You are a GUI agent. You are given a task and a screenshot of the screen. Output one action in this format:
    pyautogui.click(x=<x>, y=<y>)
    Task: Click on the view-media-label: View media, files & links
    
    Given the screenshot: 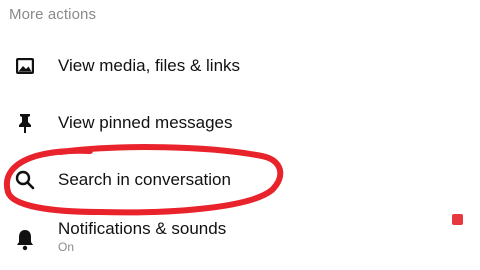 What is the action you would take?
    pyautogui.click(x=149, y=65)
    